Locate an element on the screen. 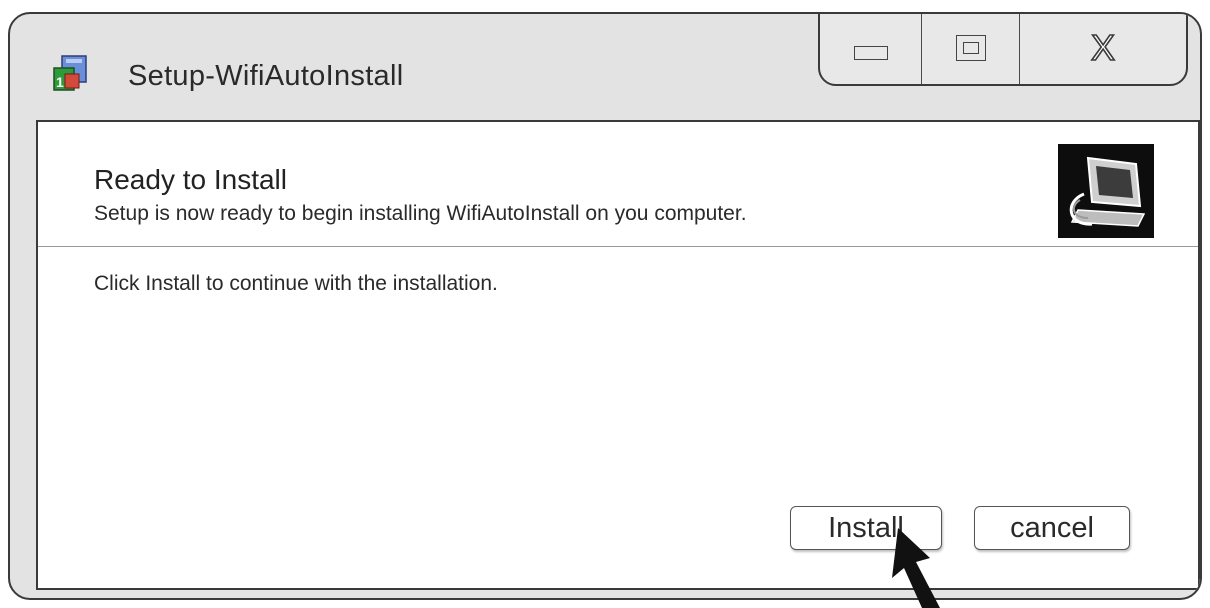 The image size is (1210, 608). svg-text: 1 is located at coordinates (60, 82).